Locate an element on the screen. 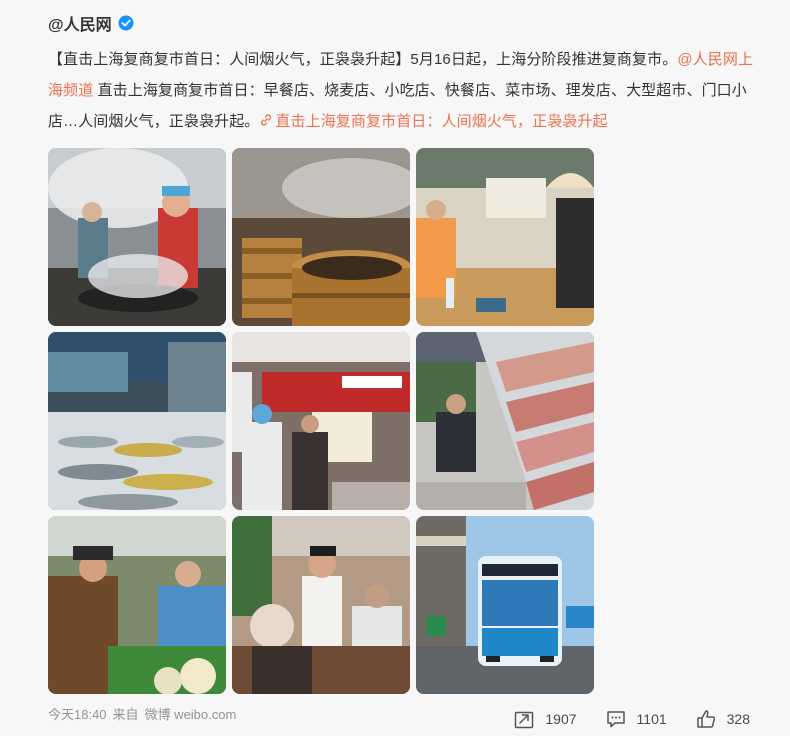 The height and width of the screenshot is (736, 790). comment-count: 1101 is located at coordinates (651, 719).